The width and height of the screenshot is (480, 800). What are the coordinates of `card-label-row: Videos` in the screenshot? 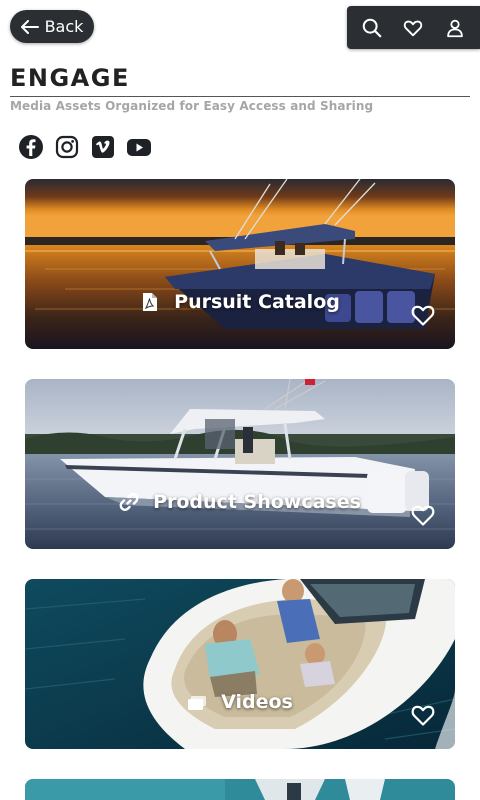 It's located at (240, 702).